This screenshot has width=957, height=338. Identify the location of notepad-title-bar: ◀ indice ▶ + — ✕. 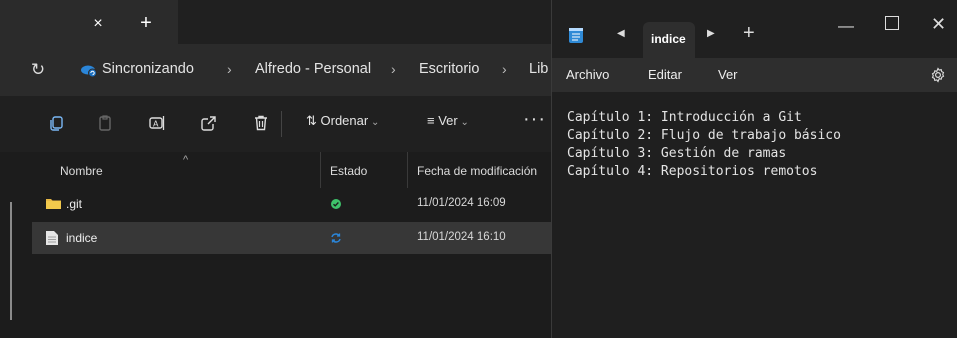
(754, 29).